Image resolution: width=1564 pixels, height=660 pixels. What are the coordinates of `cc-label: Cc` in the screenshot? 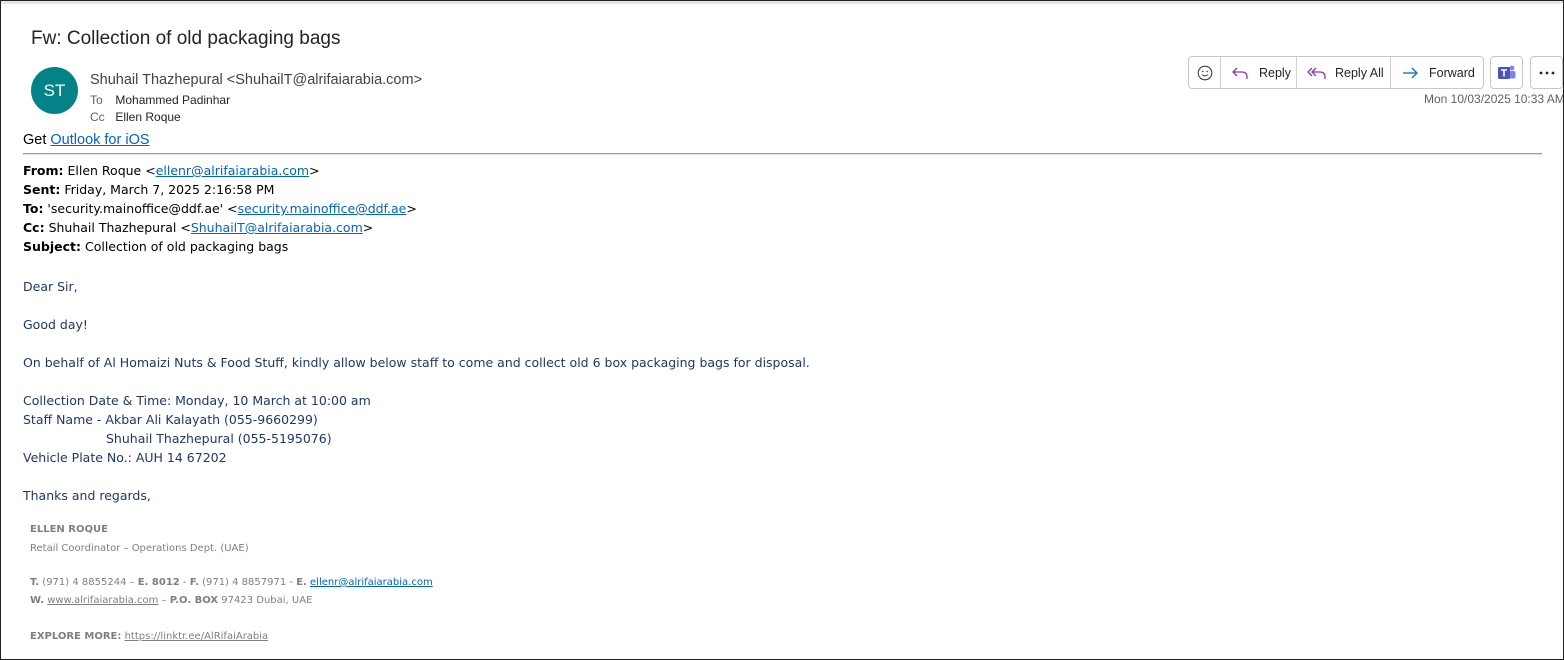 It's located at (97, 117).